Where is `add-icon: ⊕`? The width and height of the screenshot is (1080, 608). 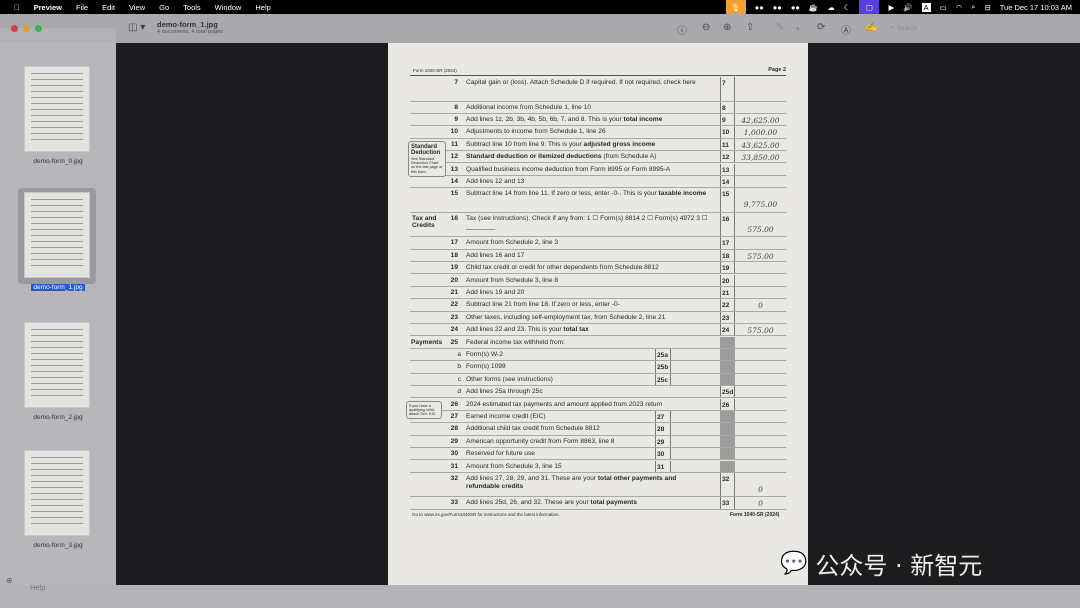
add-icon: ⊕ is located at coordinates (9, 580).